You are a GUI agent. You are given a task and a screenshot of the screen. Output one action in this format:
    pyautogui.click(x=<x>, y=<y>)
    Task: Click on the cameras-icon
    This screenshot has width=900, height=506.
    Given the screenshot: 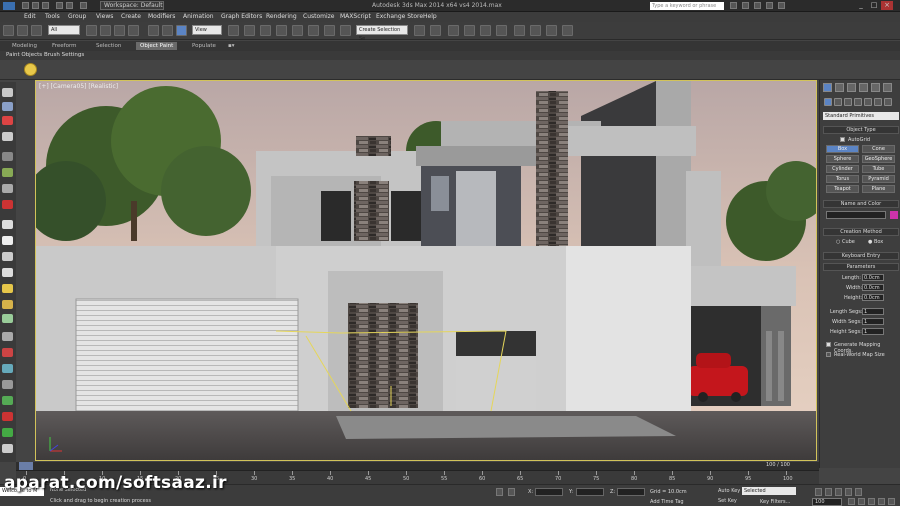 What is the action you would take?
    pyautogui.click(x=858, y=102)
    